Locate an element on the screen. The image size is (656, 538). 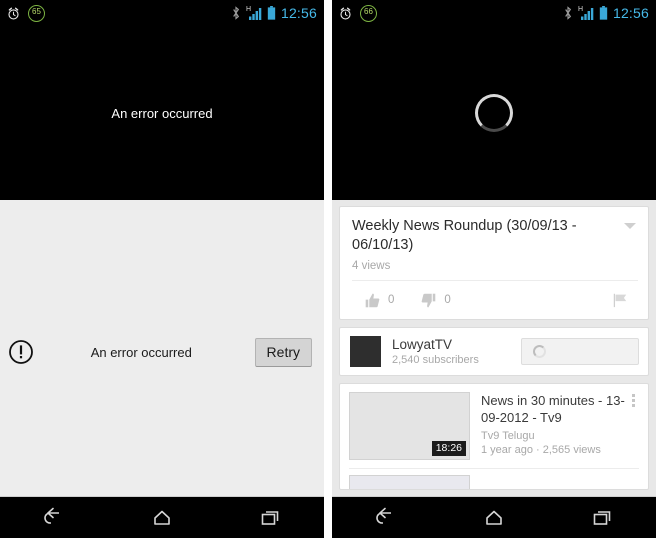
chevron-down-icon is located at coordinates (630, 226).